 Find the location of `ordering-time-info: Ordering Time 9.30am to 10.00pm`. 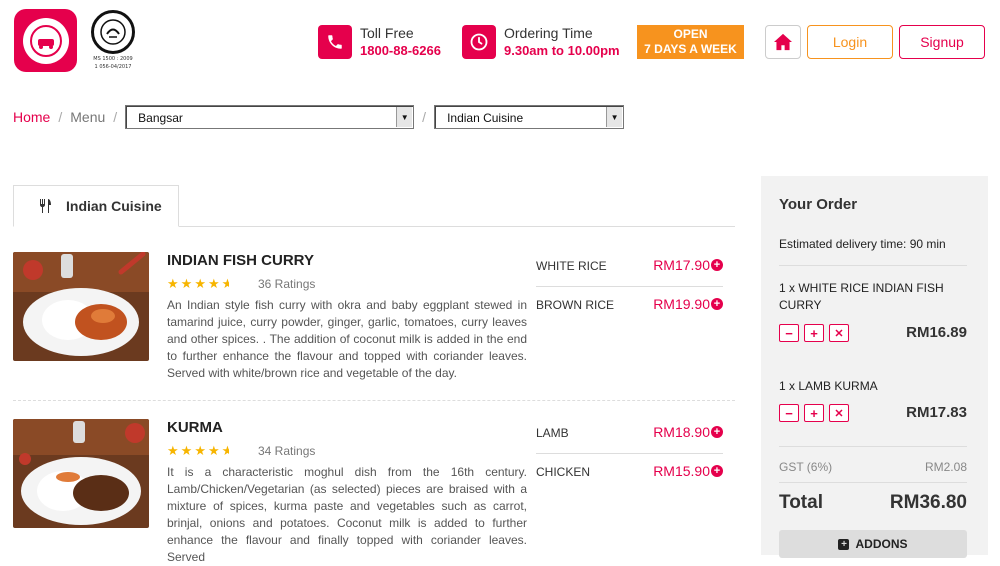

ordering-time-info: Ordering Time 9.30am to 10.00pm is located at coordinates (541, 43).